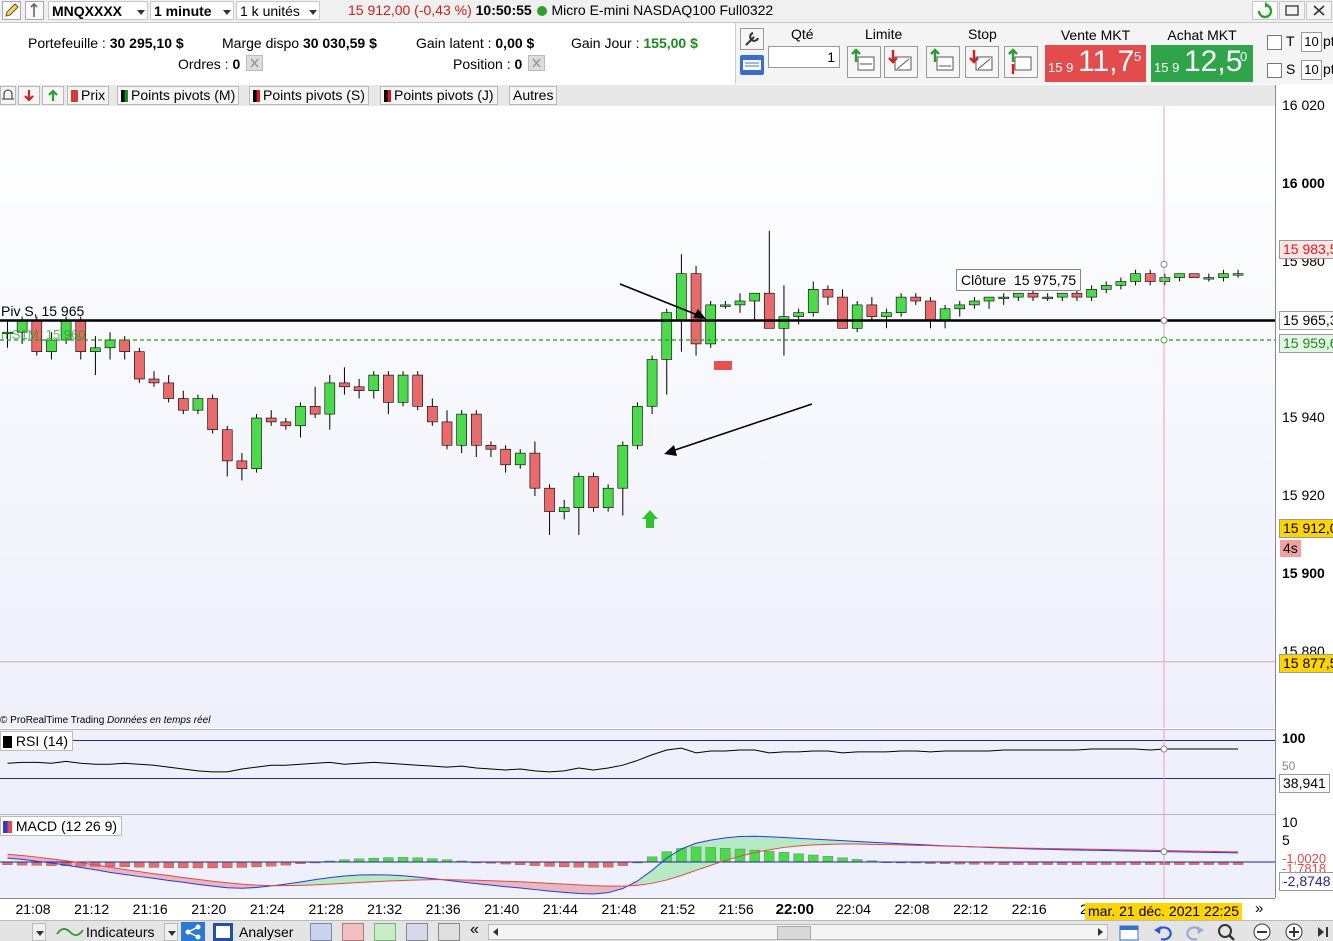  What do you see at coordinates (794, 933) in the screenshot?
I see `scrollbar-thumb` at bounding box center [794, 933].